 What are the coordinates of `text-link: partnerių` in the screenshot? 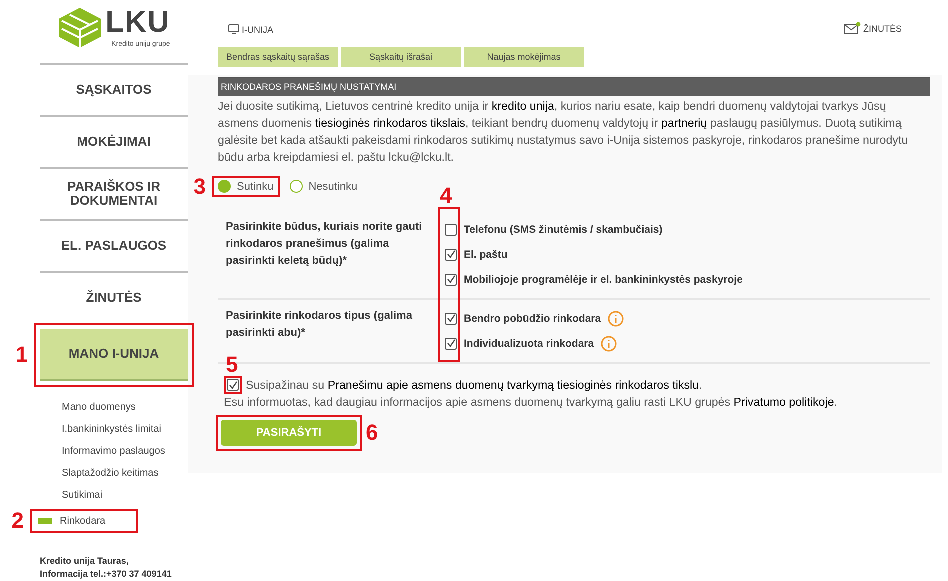 It's located at (684, 123).